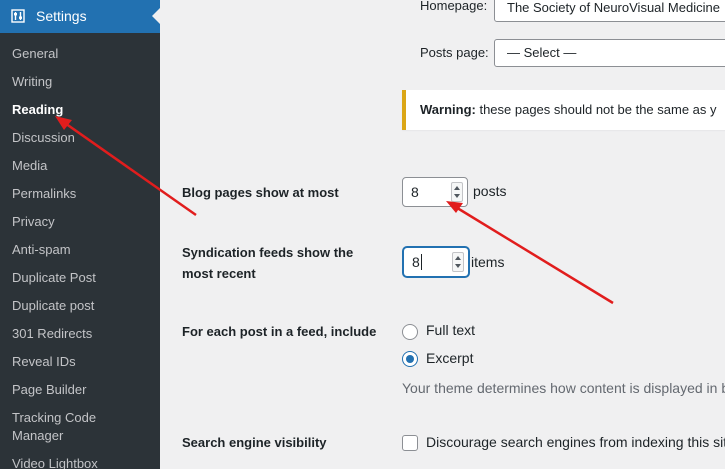 The height and width of the screenshot is (469, 725). What do you see at coordinates (435, 192) in the screenshot?
I see `blog-pages-input: 8` at bounding box center [435, 192].